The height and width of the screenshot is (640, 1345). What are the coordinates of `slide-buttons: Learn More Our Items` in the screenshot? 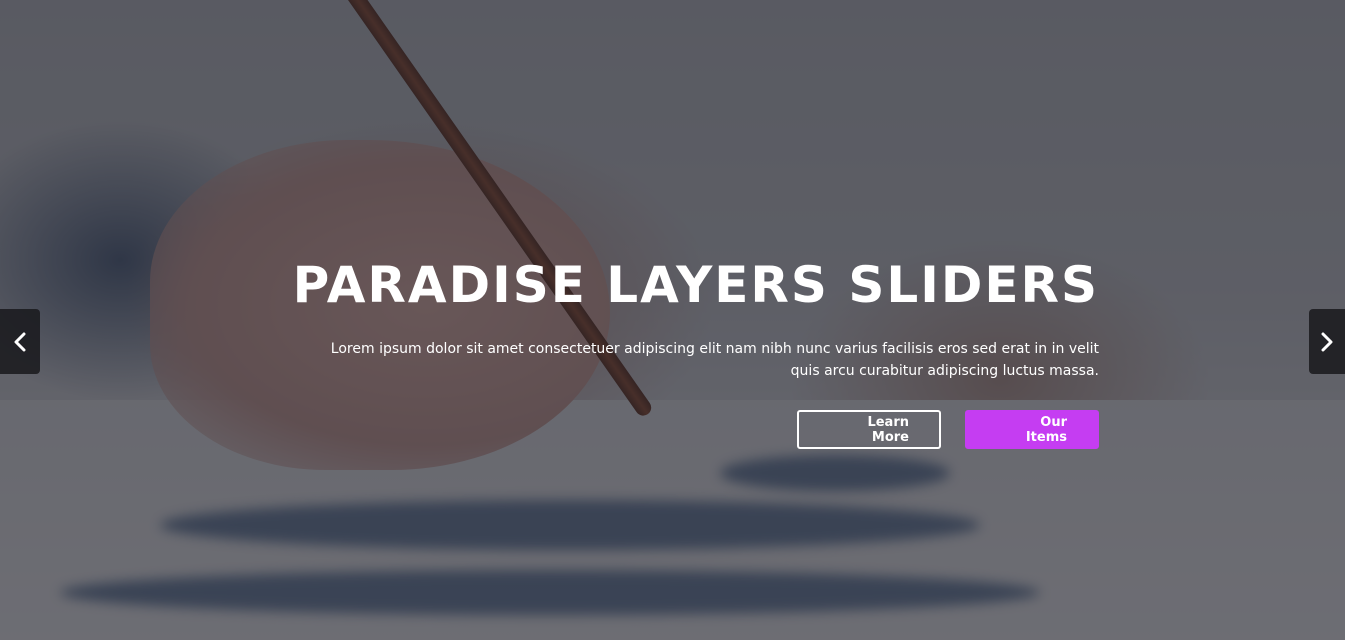 It's located at (669, 429).